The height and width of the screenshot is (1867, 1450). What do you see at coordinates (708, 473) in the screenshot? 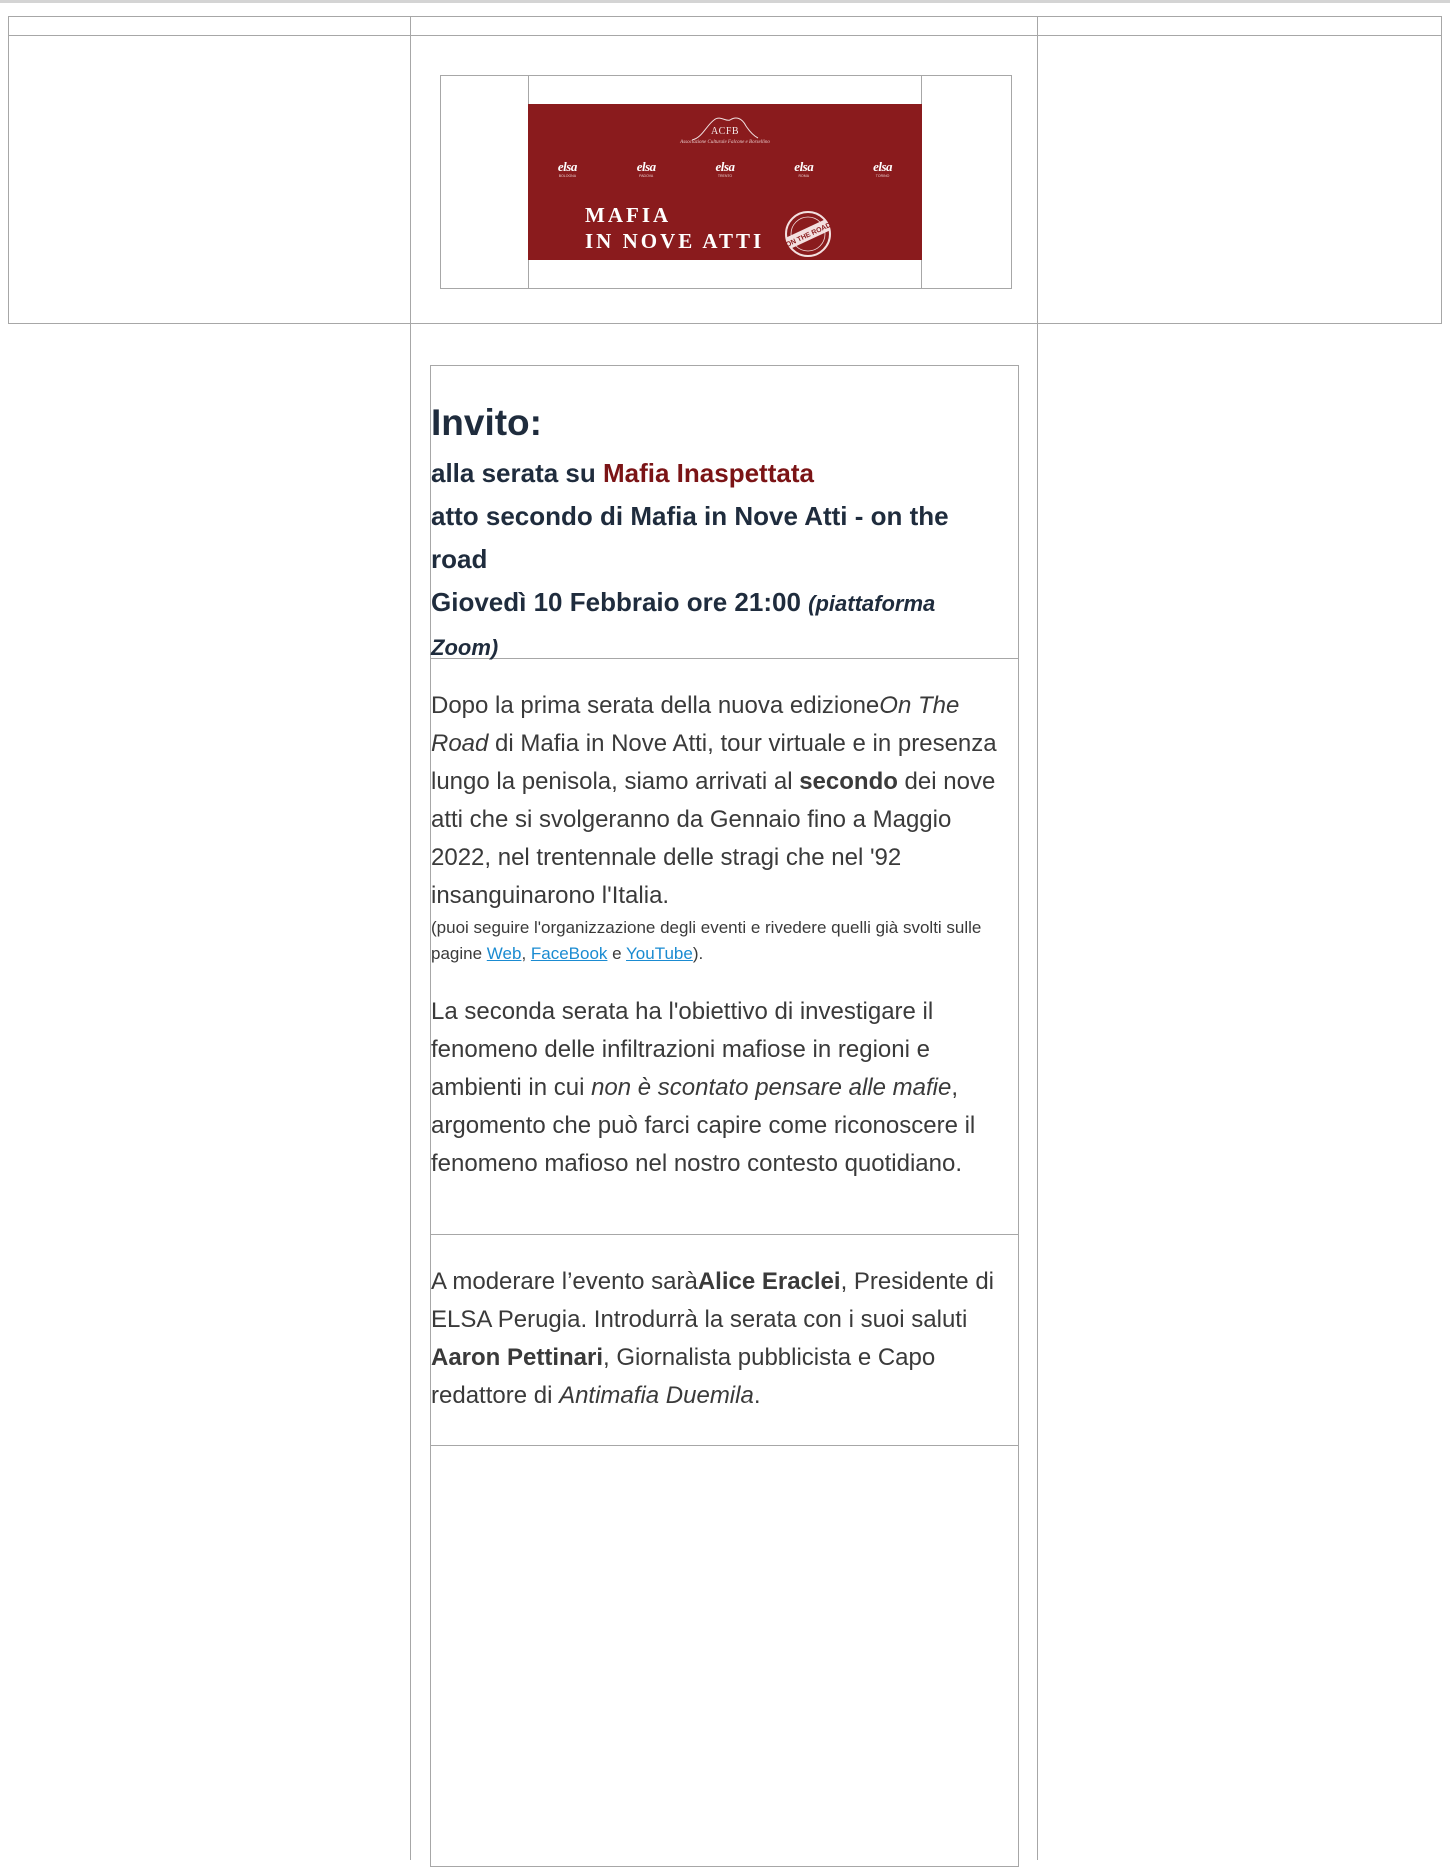
I see `event-title: Mafia Inaspettata` at bounding box center [708, 473].